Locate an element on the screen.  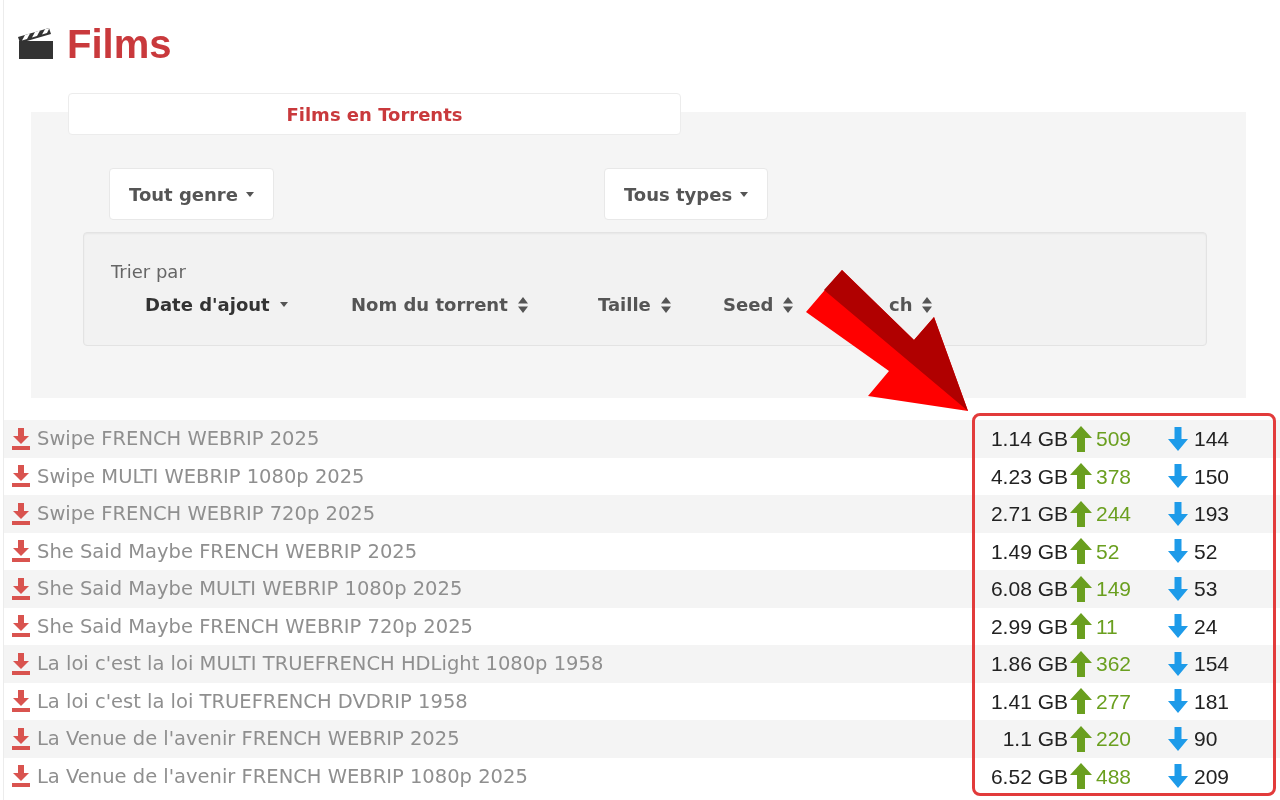
seeders-count: 149 is located at coordinates (1114, 589).